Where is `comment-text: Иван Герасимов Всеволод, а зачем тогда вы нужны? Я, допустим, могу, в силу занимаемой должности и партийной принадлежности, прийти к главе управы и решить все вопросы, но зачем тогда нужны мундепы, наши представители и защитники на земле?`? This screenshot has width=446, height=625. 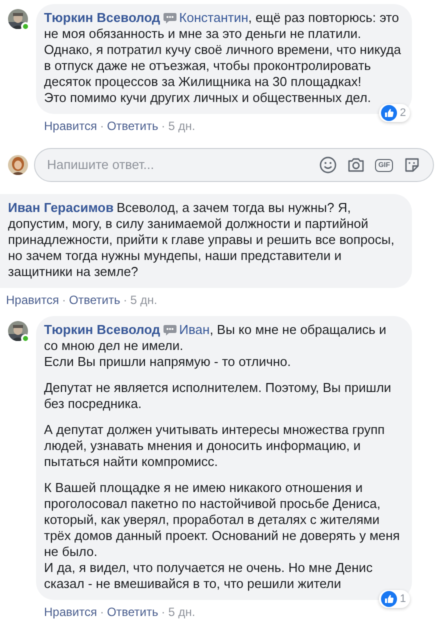
comment-text: Иван Герасимов Всеволод, а зачем тогда вы нужны? Я, допустим, могу, в силу занимаемой должности и партийной принадлежности, прийти к главе управы и решить все вопросы, но зачем тогда нужны мундепы, наши представители и защитники на земле? is located at coordinates (202, 240).